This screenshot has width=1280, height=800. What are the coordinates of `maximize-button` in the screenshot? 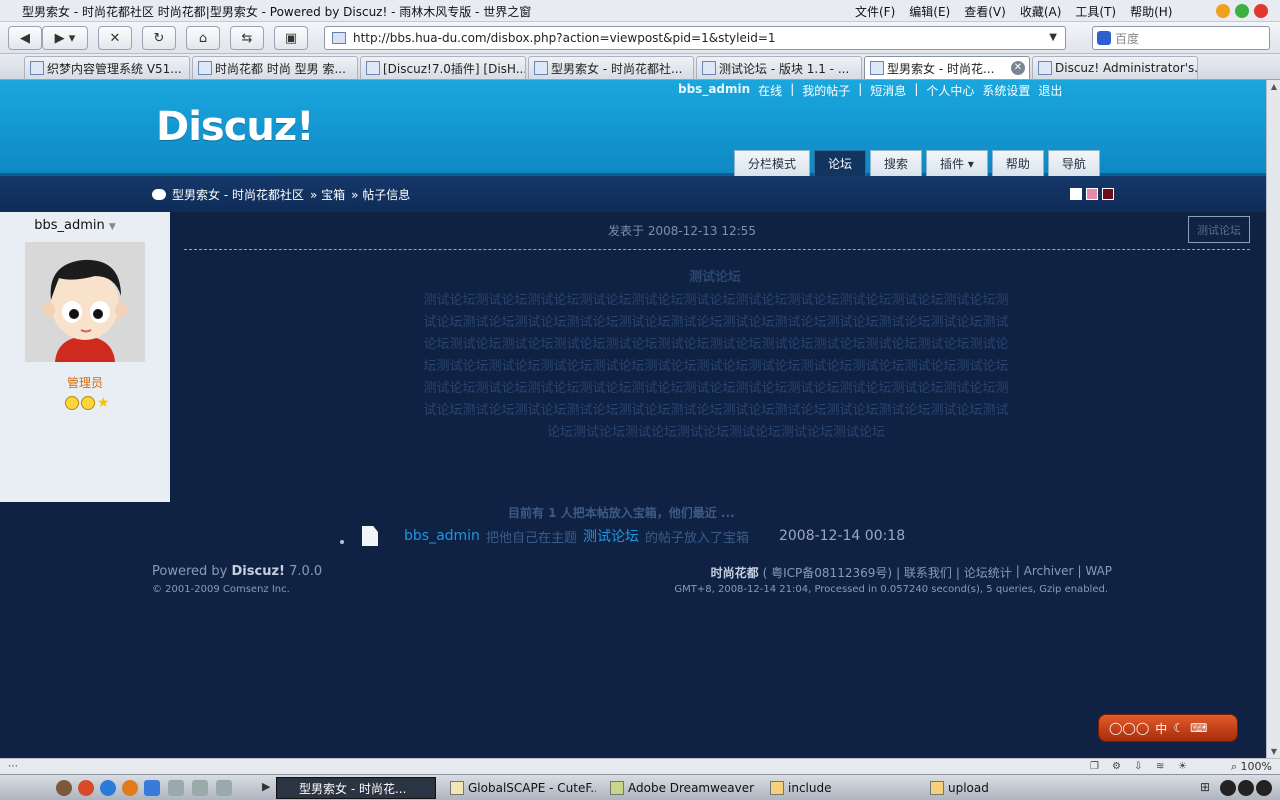 It's located at (1242, 11).